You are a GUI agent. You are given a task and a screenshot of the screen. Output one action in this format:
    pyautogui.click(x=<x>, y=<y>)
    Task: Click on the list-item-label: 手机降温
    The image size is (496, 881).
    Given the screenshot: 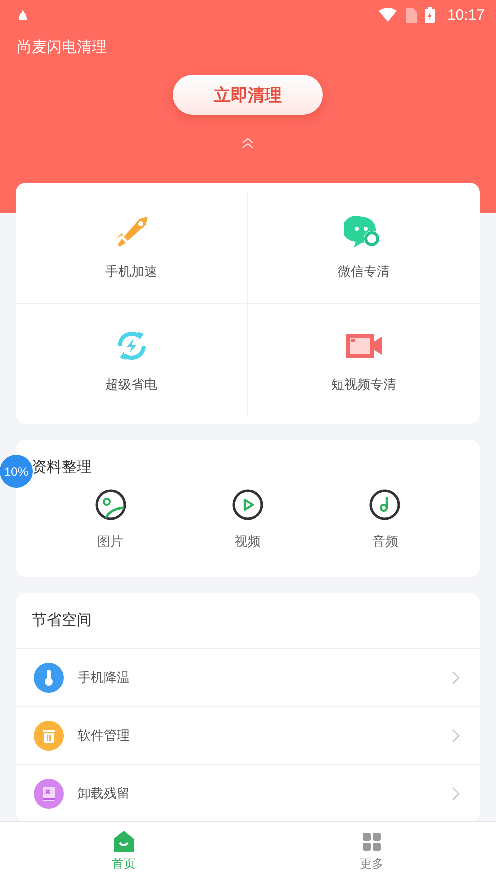 What is the action you would take?
    pyautogui.click(x=258, y=677)
    